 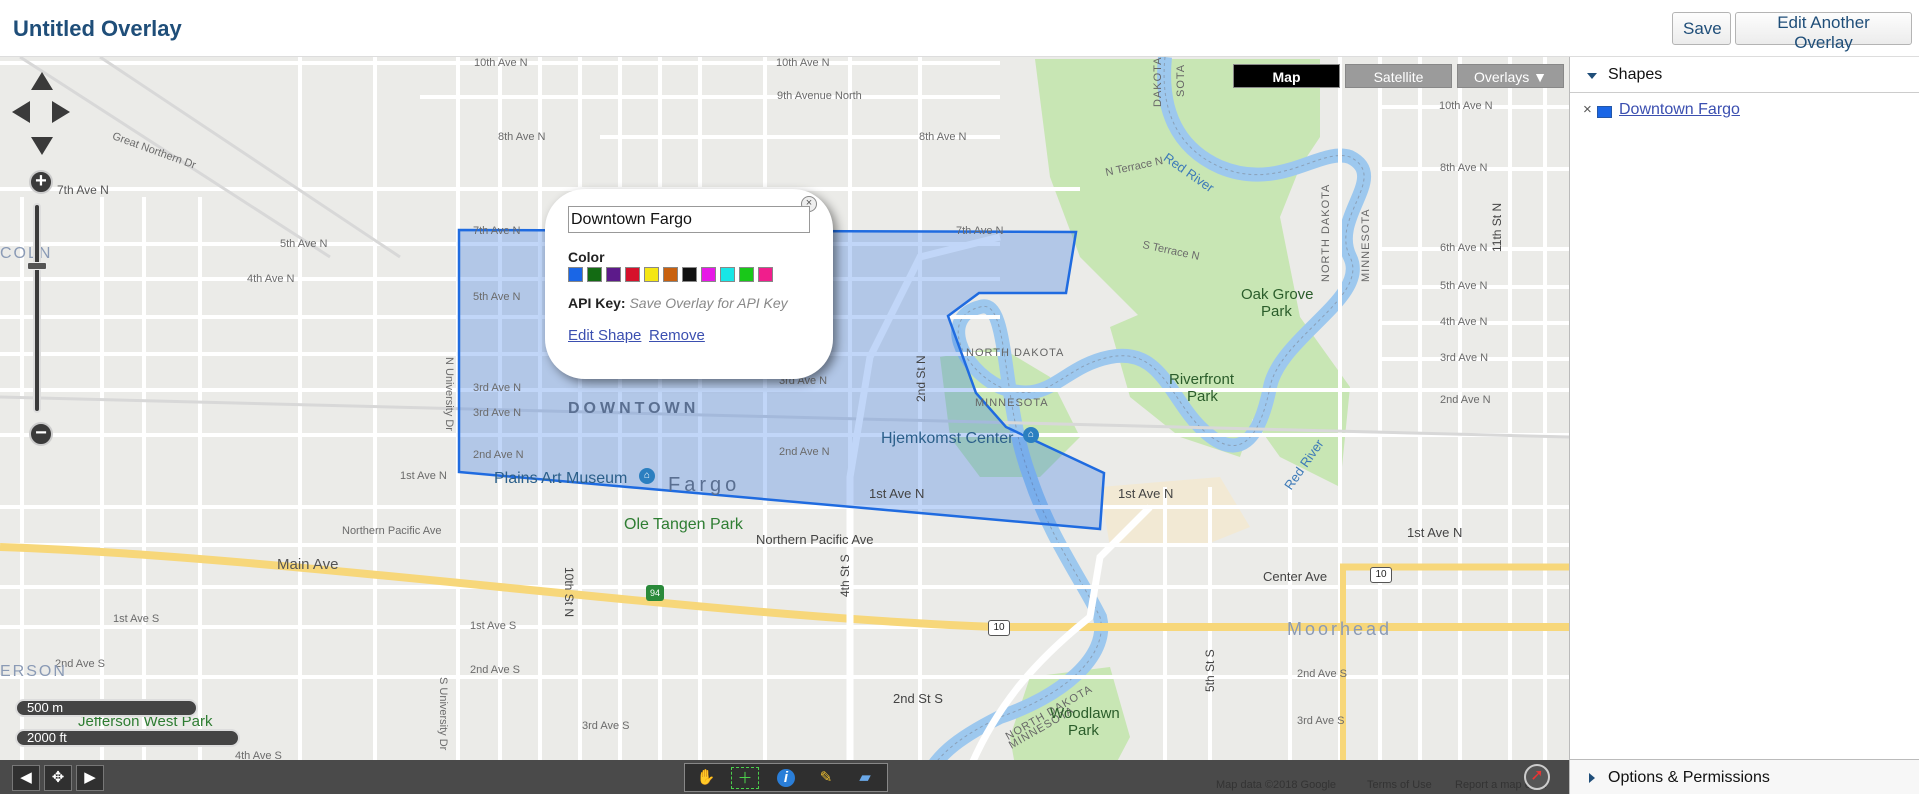 What do you see at coordinates (41, 182) in the screenshot?
I see `zoom-in-button: +` at bounding box center [41, 182].